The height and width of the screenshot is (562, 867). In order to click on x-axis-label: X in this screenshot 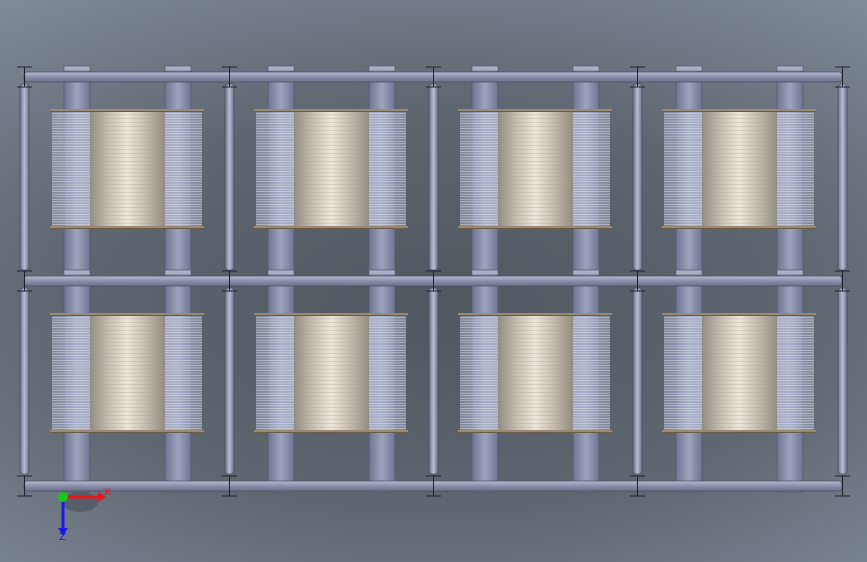, I will do `click(107, 492)`.